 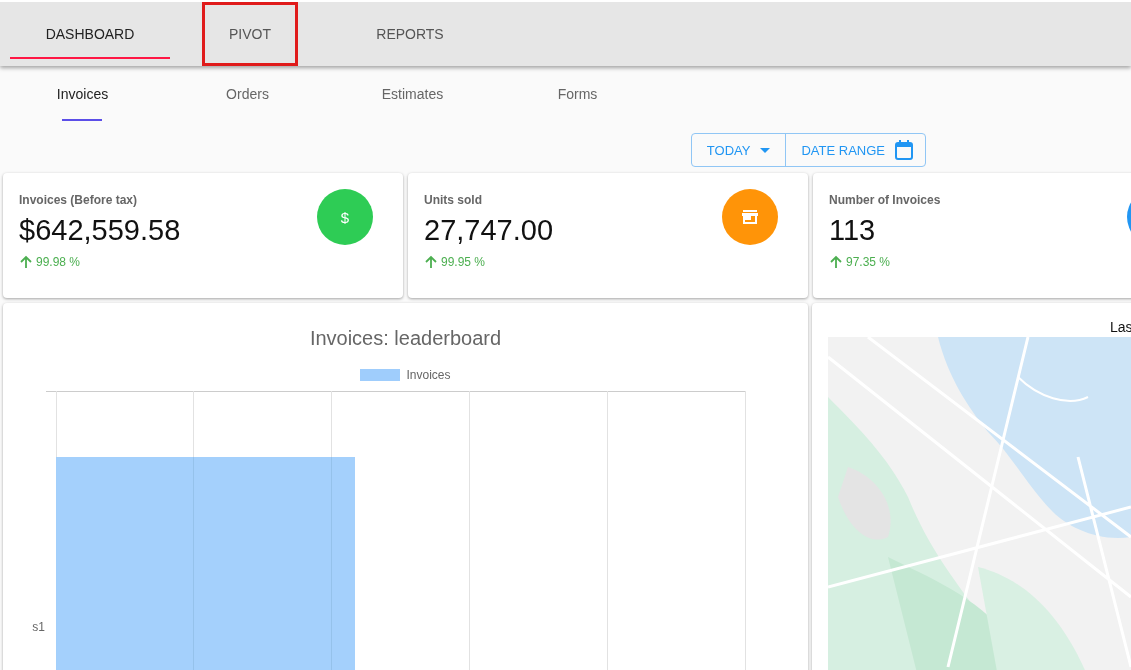 I want to click on tab: Invoices, so click(x=82, y=94).